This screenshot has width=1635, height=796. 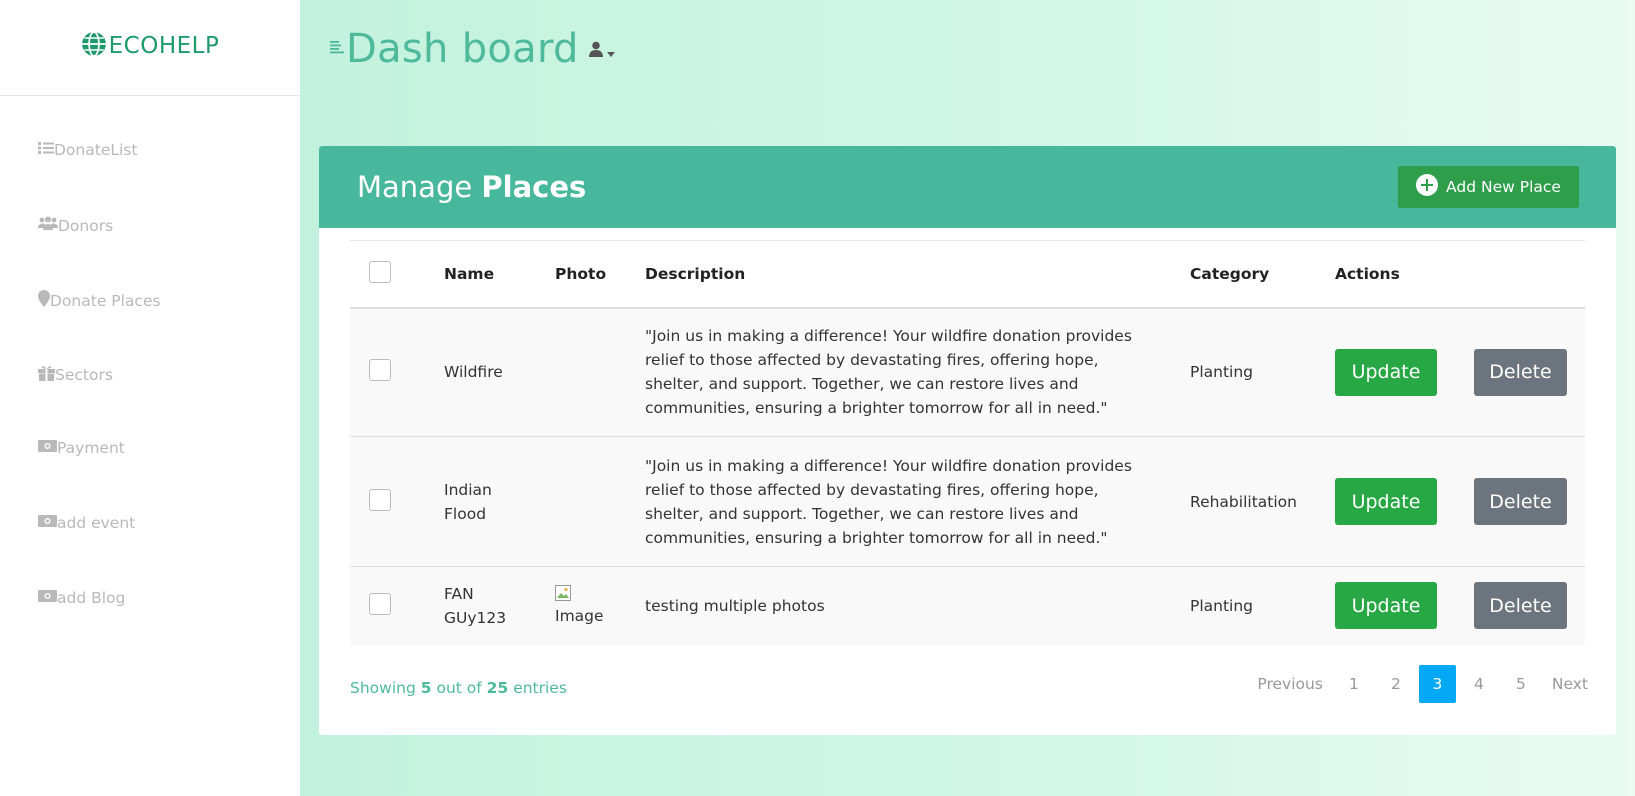 I want to click on sidebar-item-label: add Blog, so click(x=91, y=598).